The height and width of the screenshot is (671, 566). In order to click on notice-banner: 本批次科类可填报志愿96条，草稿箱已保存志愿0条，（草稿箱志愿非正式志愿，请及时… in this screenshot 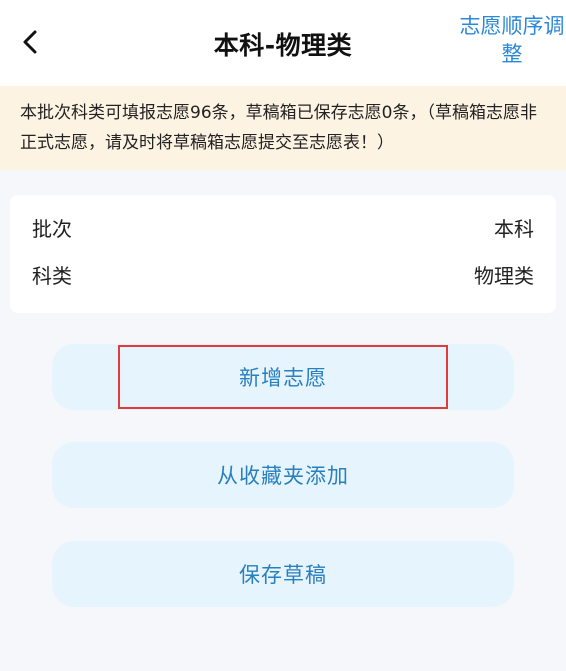, I will do `click(283, 128)`.